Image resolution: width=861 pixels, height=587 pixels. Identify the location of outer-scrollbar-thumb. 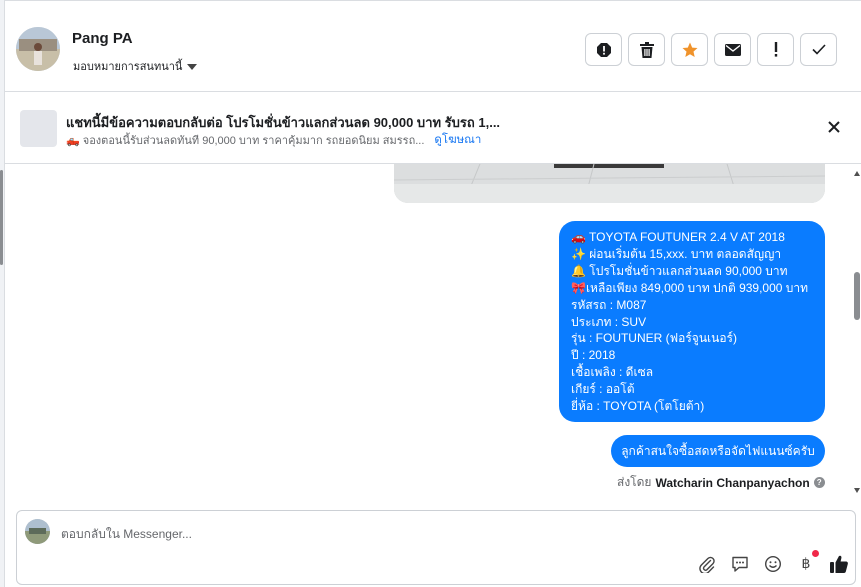
(1, 217).